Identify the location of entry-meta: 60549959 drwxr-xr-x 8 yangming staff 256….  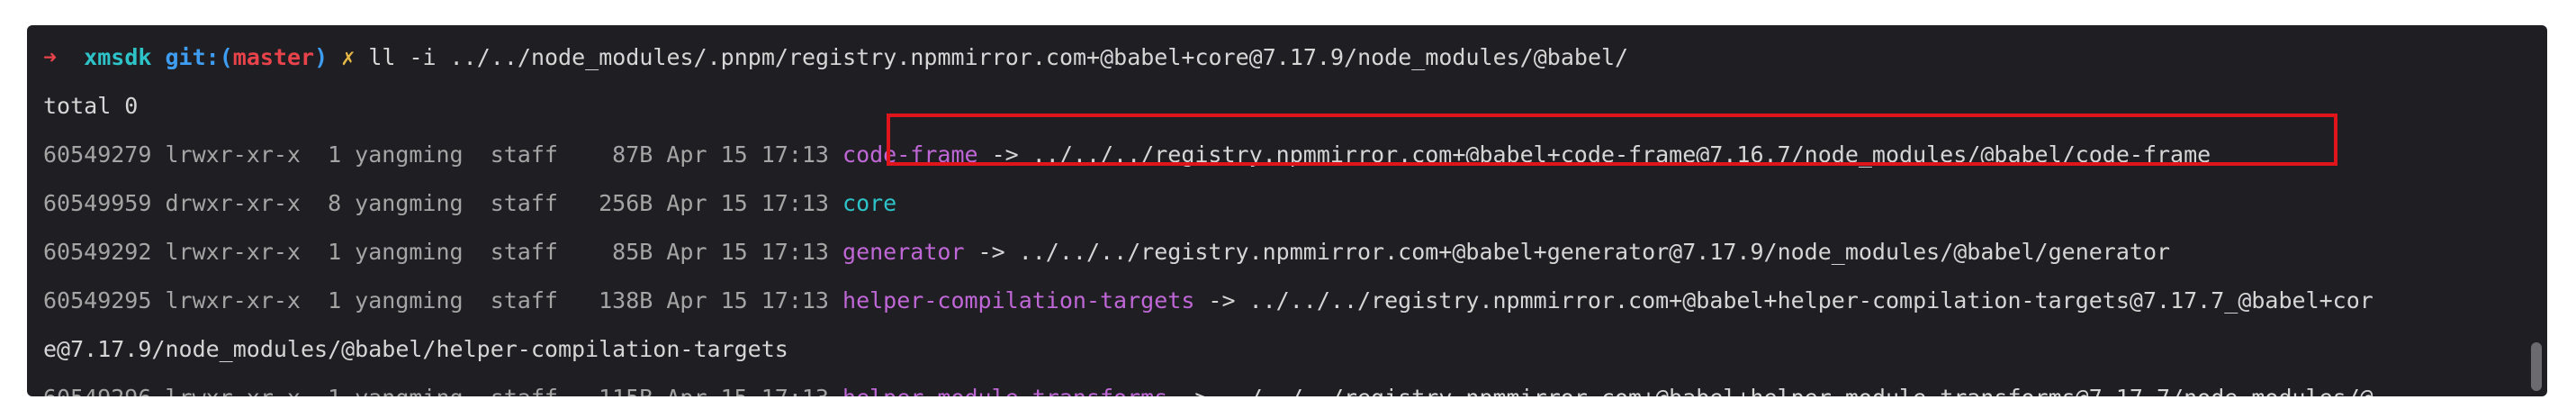
(443, 203).